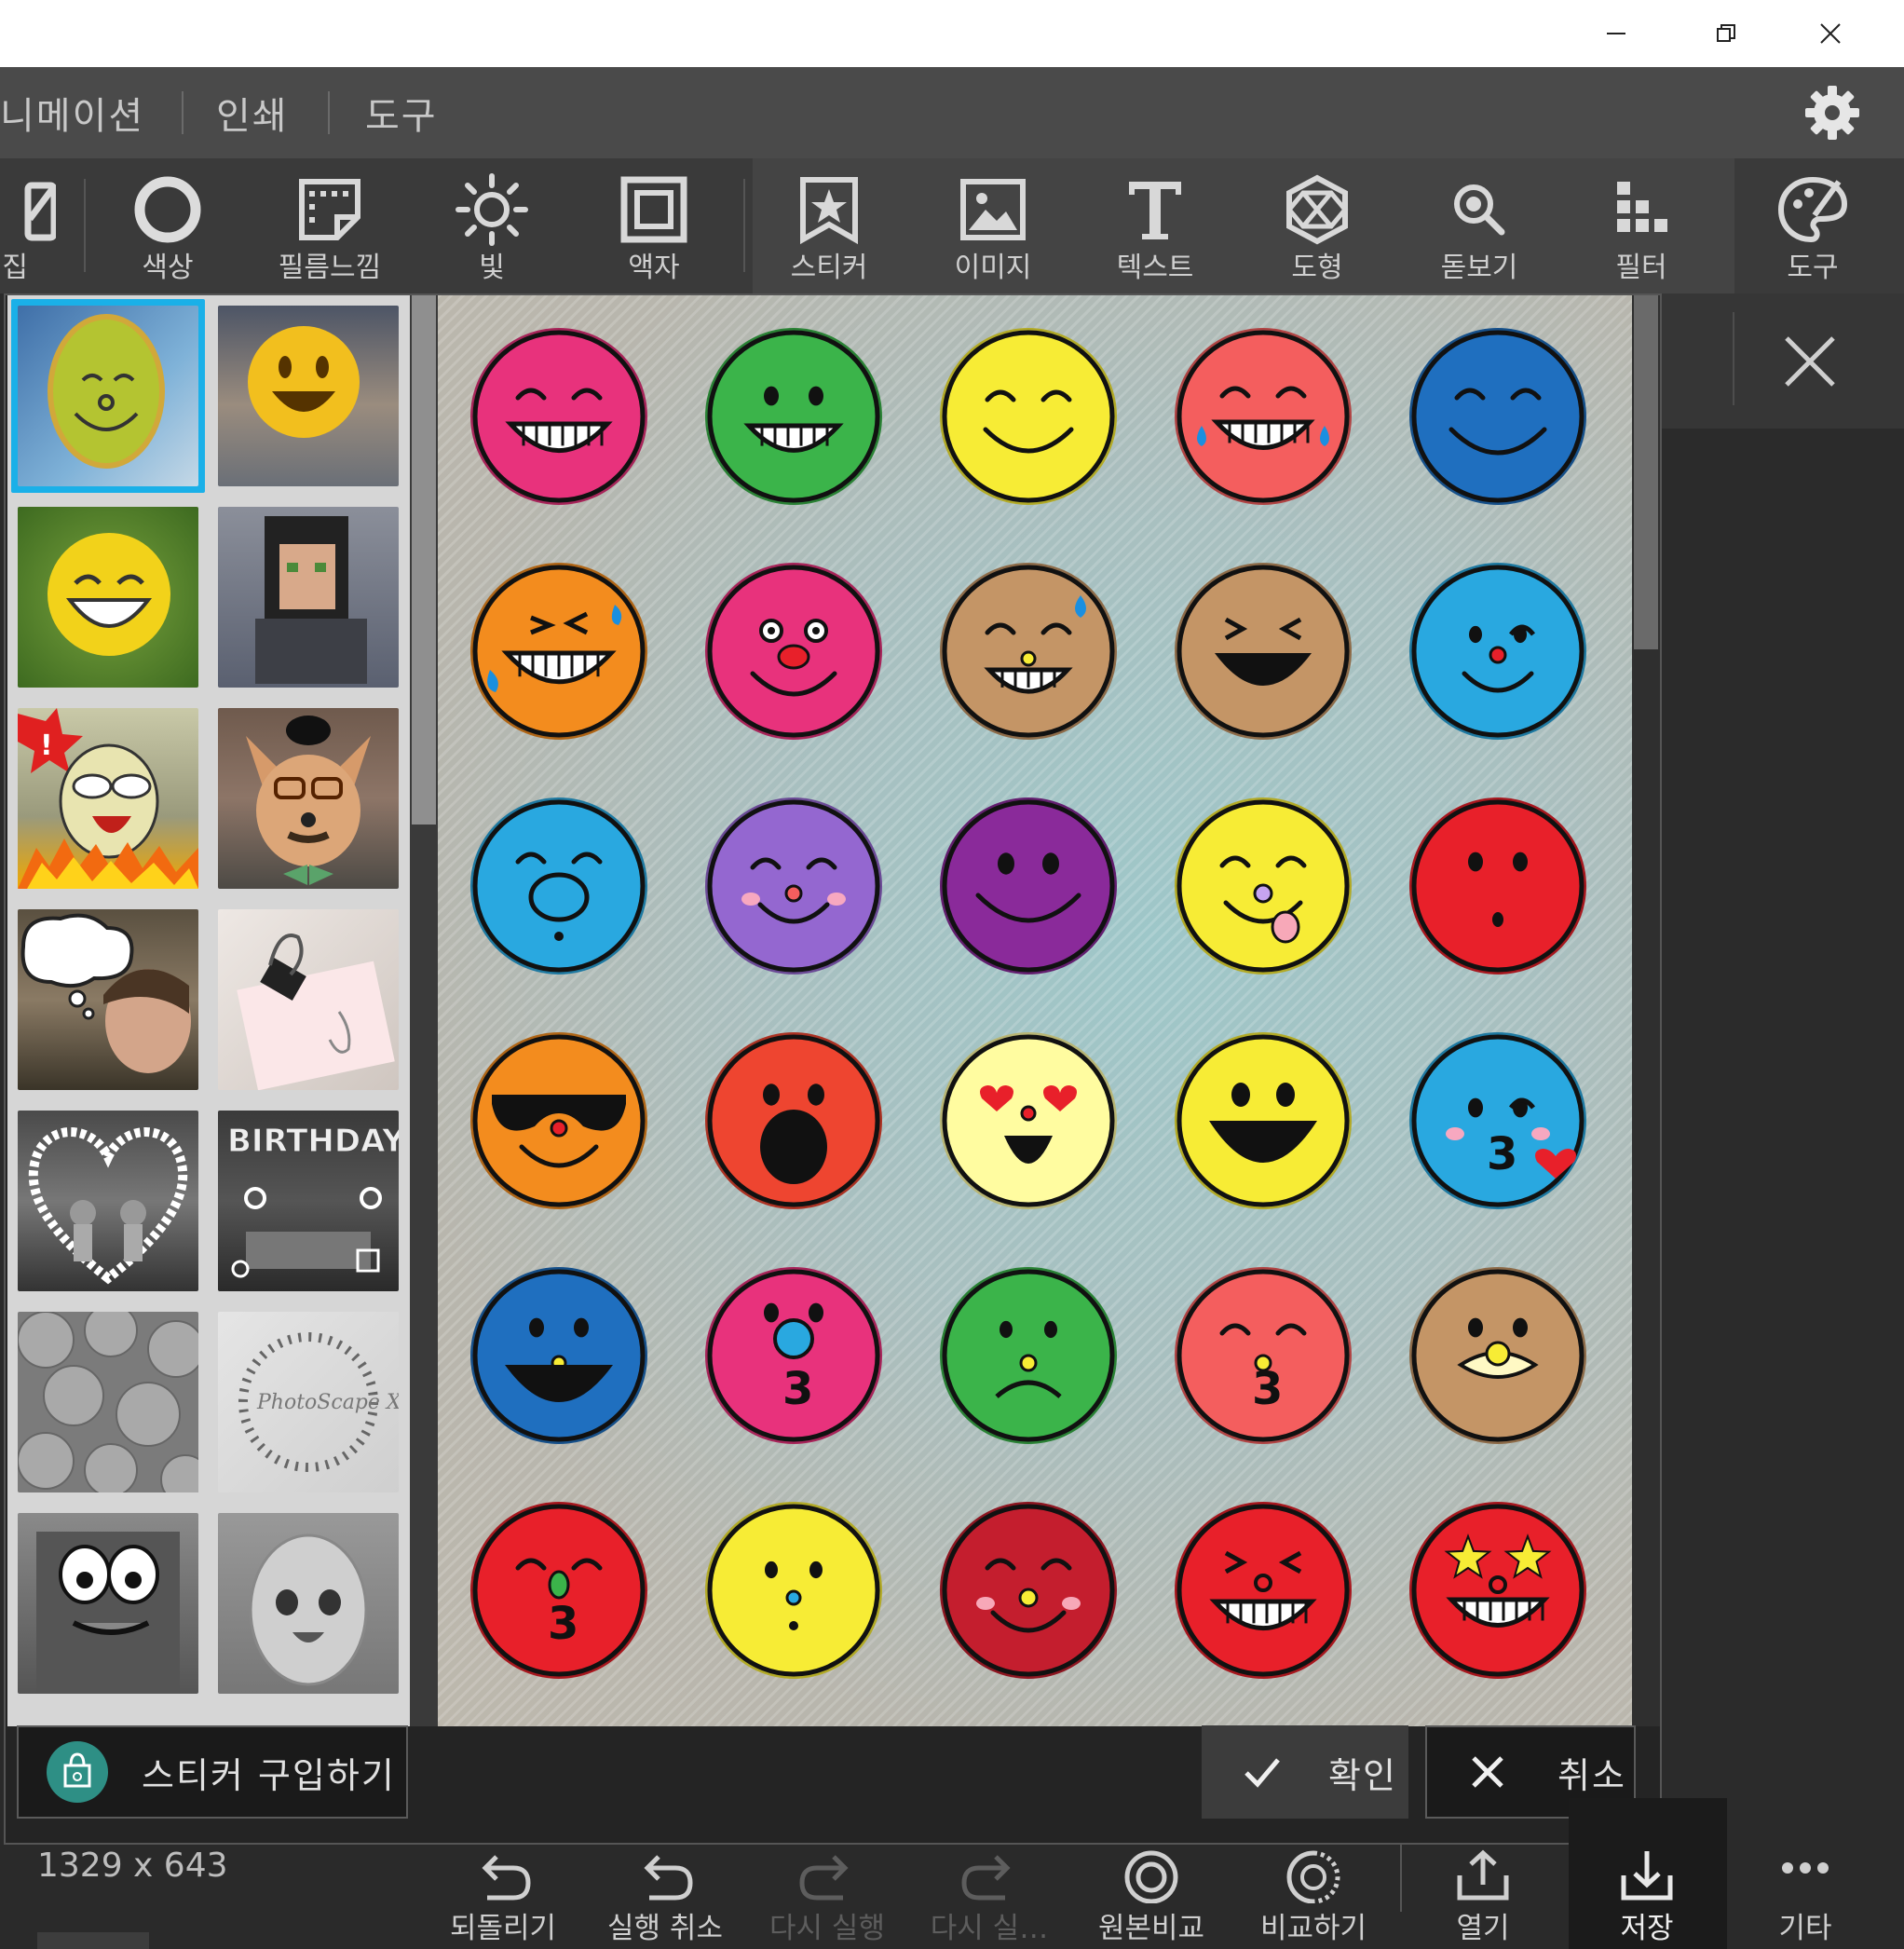 Image resolution: width=1904 pixels, height=1949 pixels. What do you see at coordinates (665, 1871) in the screenshot?
I see `undo-button: 실행 취소` at bounding box center [665, 1871].